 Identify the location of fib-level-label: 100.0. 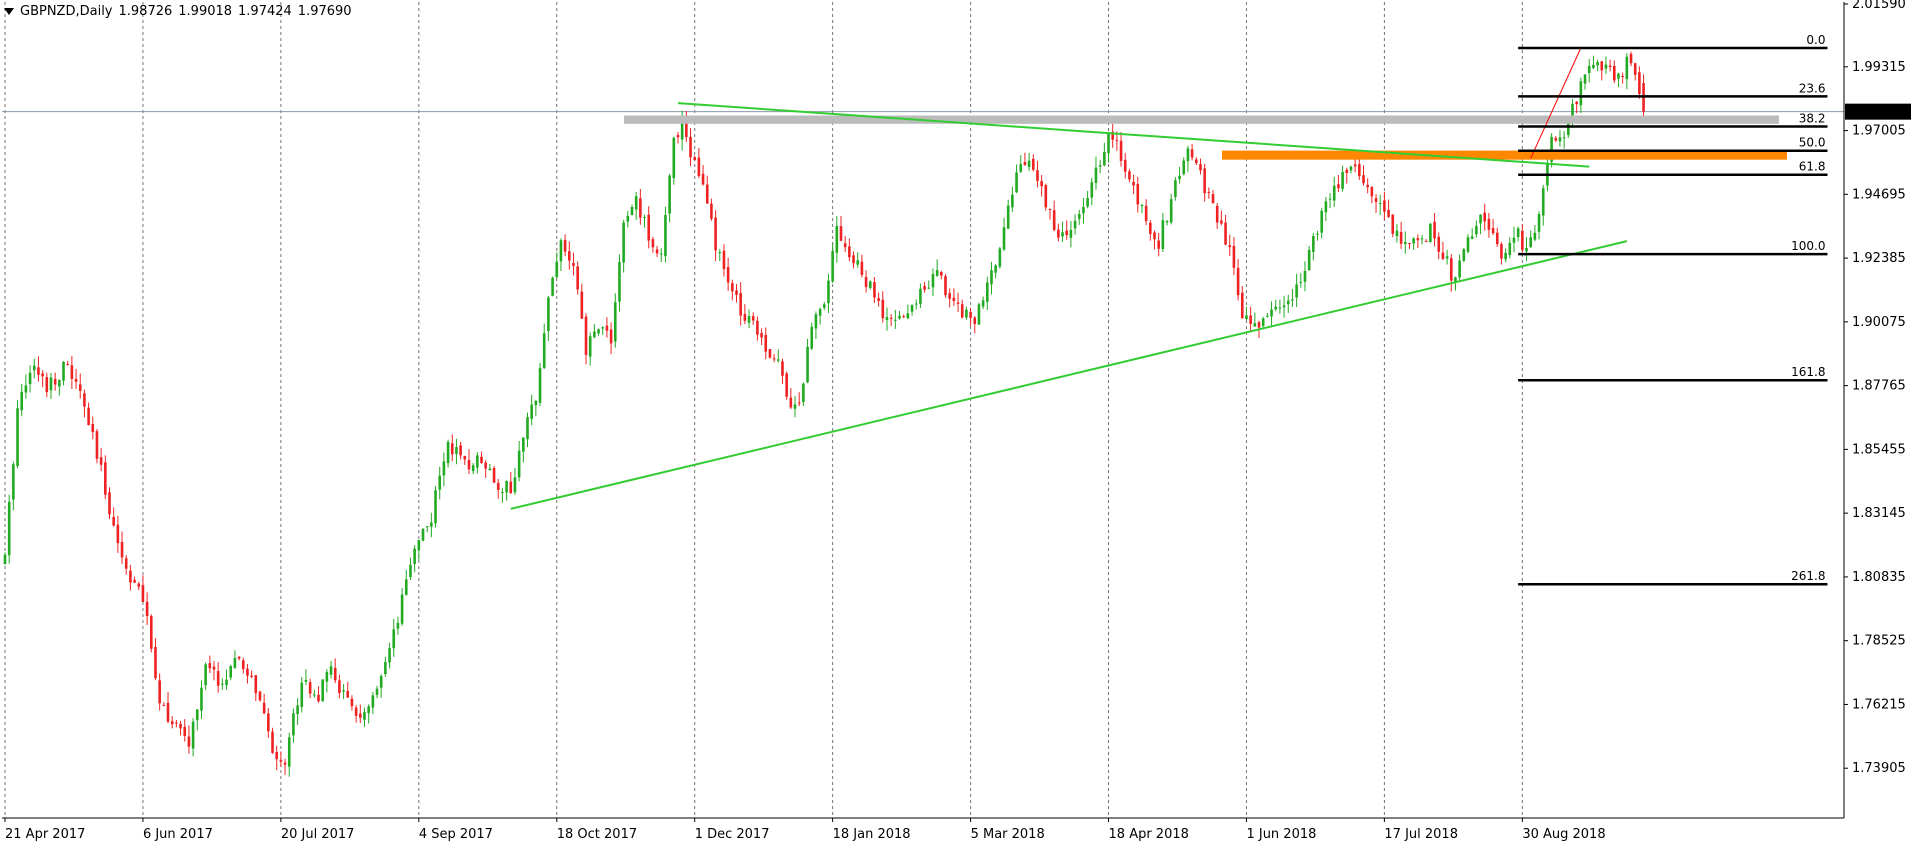
(1808, 246).